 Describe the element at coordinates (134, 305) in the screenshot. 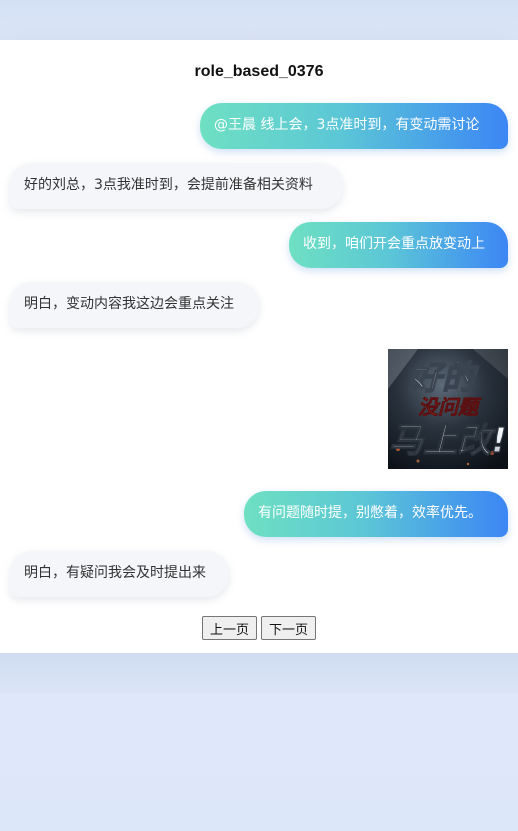

I see `message-received: 明白，变动内容我这边会重点关注` at that location.